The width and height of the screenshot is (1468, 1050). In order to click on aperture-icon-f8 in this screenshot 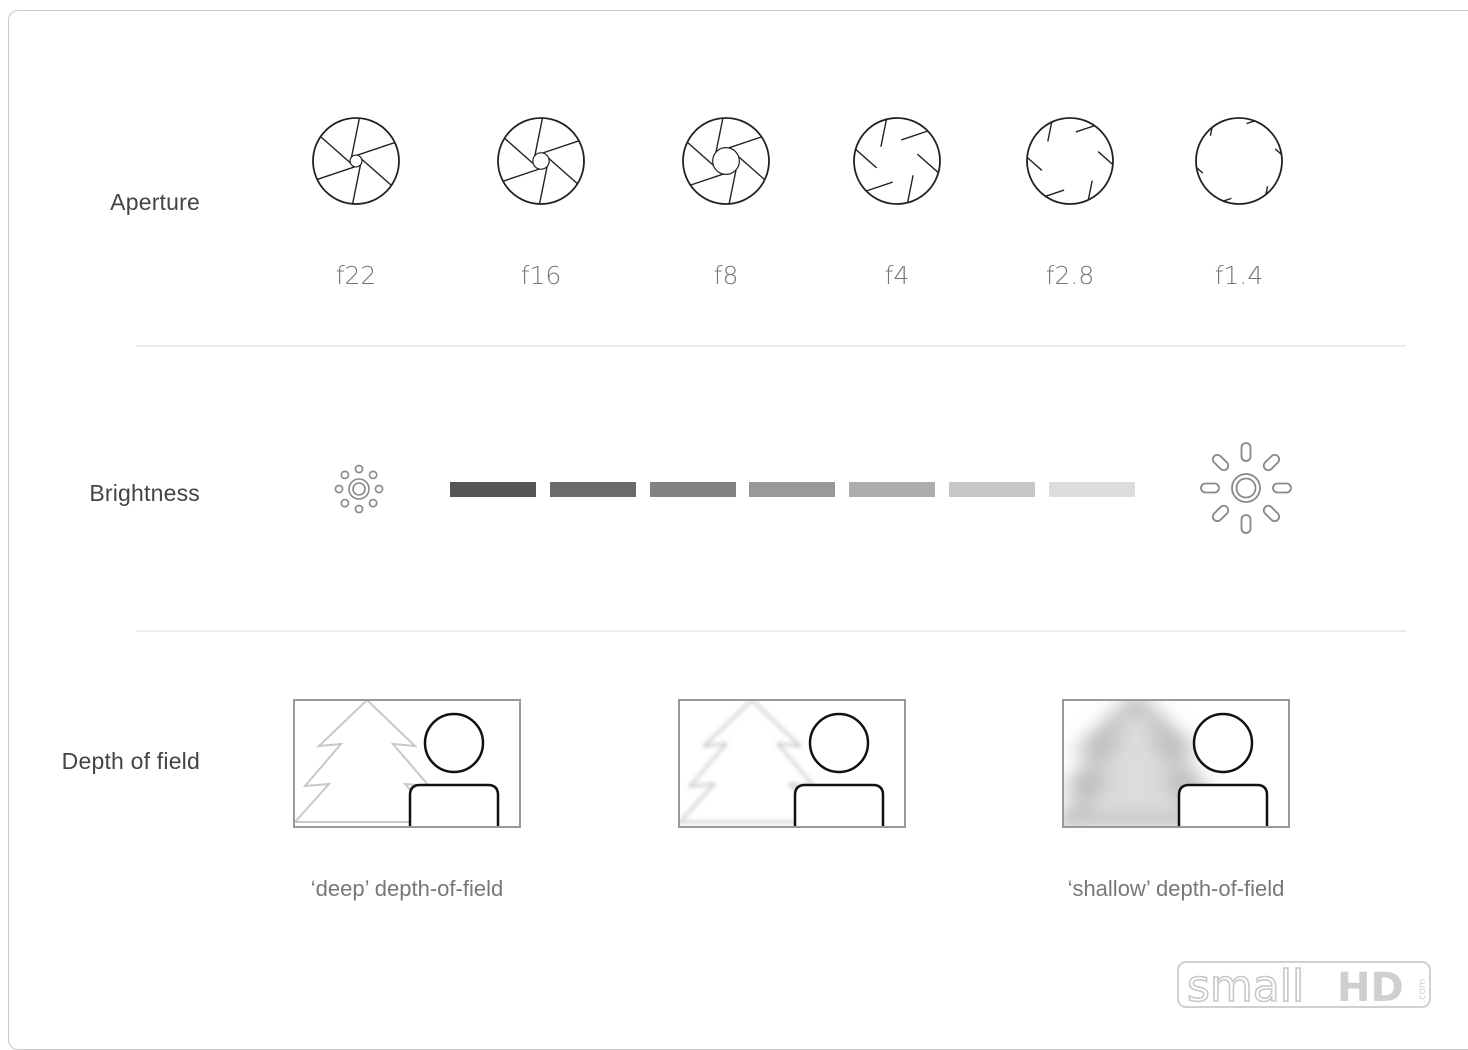, I will do `click(726, 161)`.